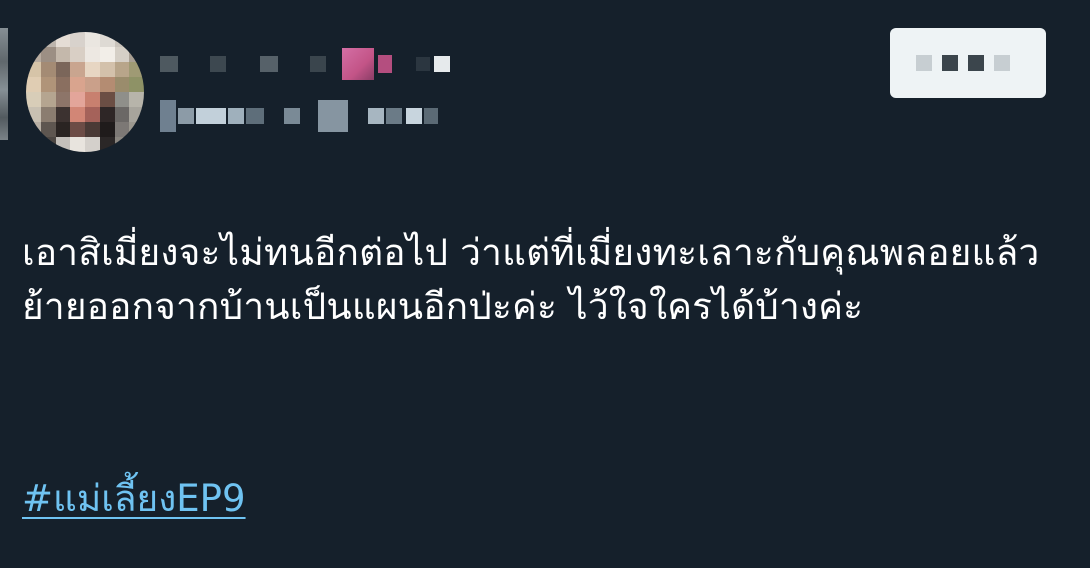 The height and width of the screenshot is (568, 1090). I want to click on scroll-edge, so click(4, 84).